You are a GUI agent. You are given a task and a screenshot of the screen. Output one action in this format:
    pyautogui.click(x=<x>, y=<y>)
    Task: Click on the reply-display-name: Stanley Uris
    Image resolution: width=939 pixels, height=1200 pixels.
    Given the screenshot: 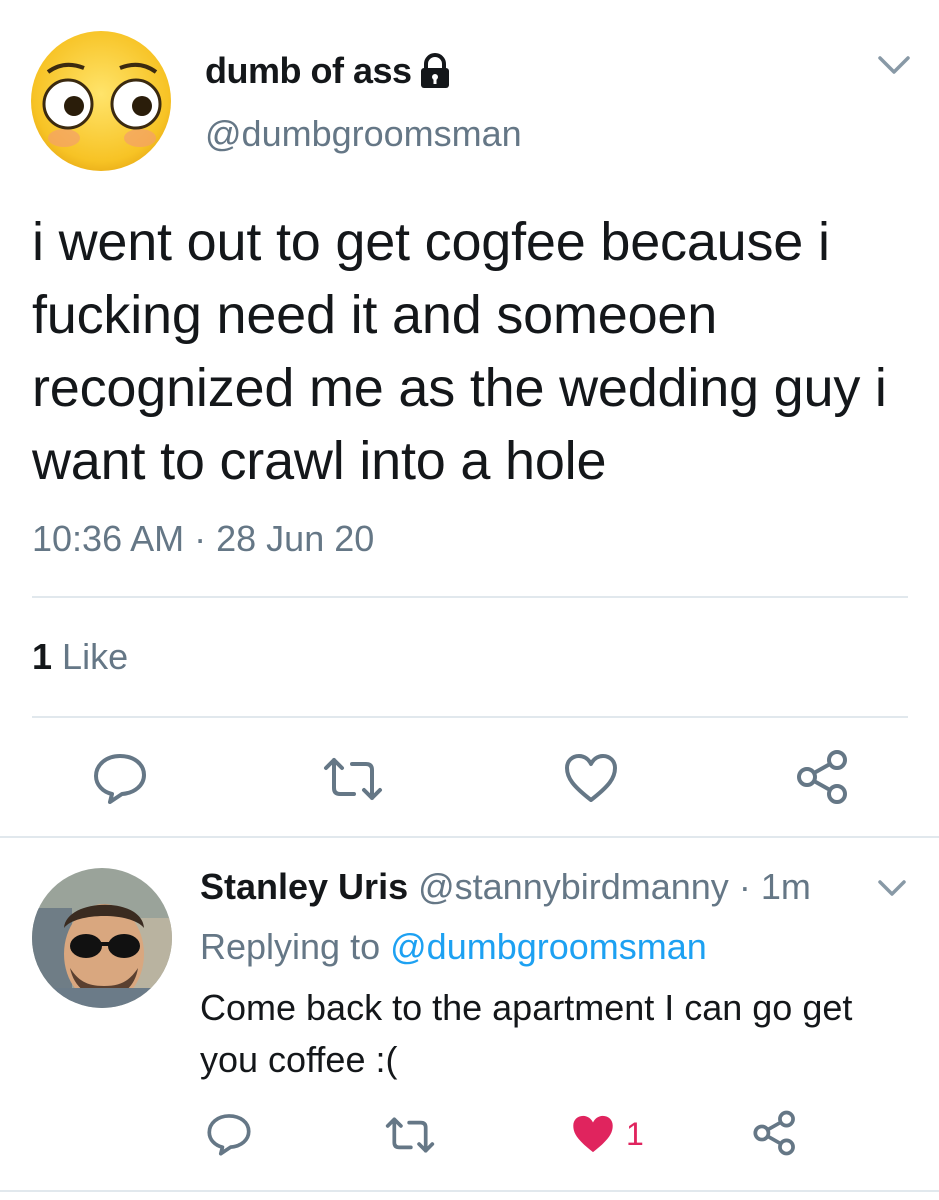 What is the action you would take?
    pyautogui.click(x=304, y=886)
    